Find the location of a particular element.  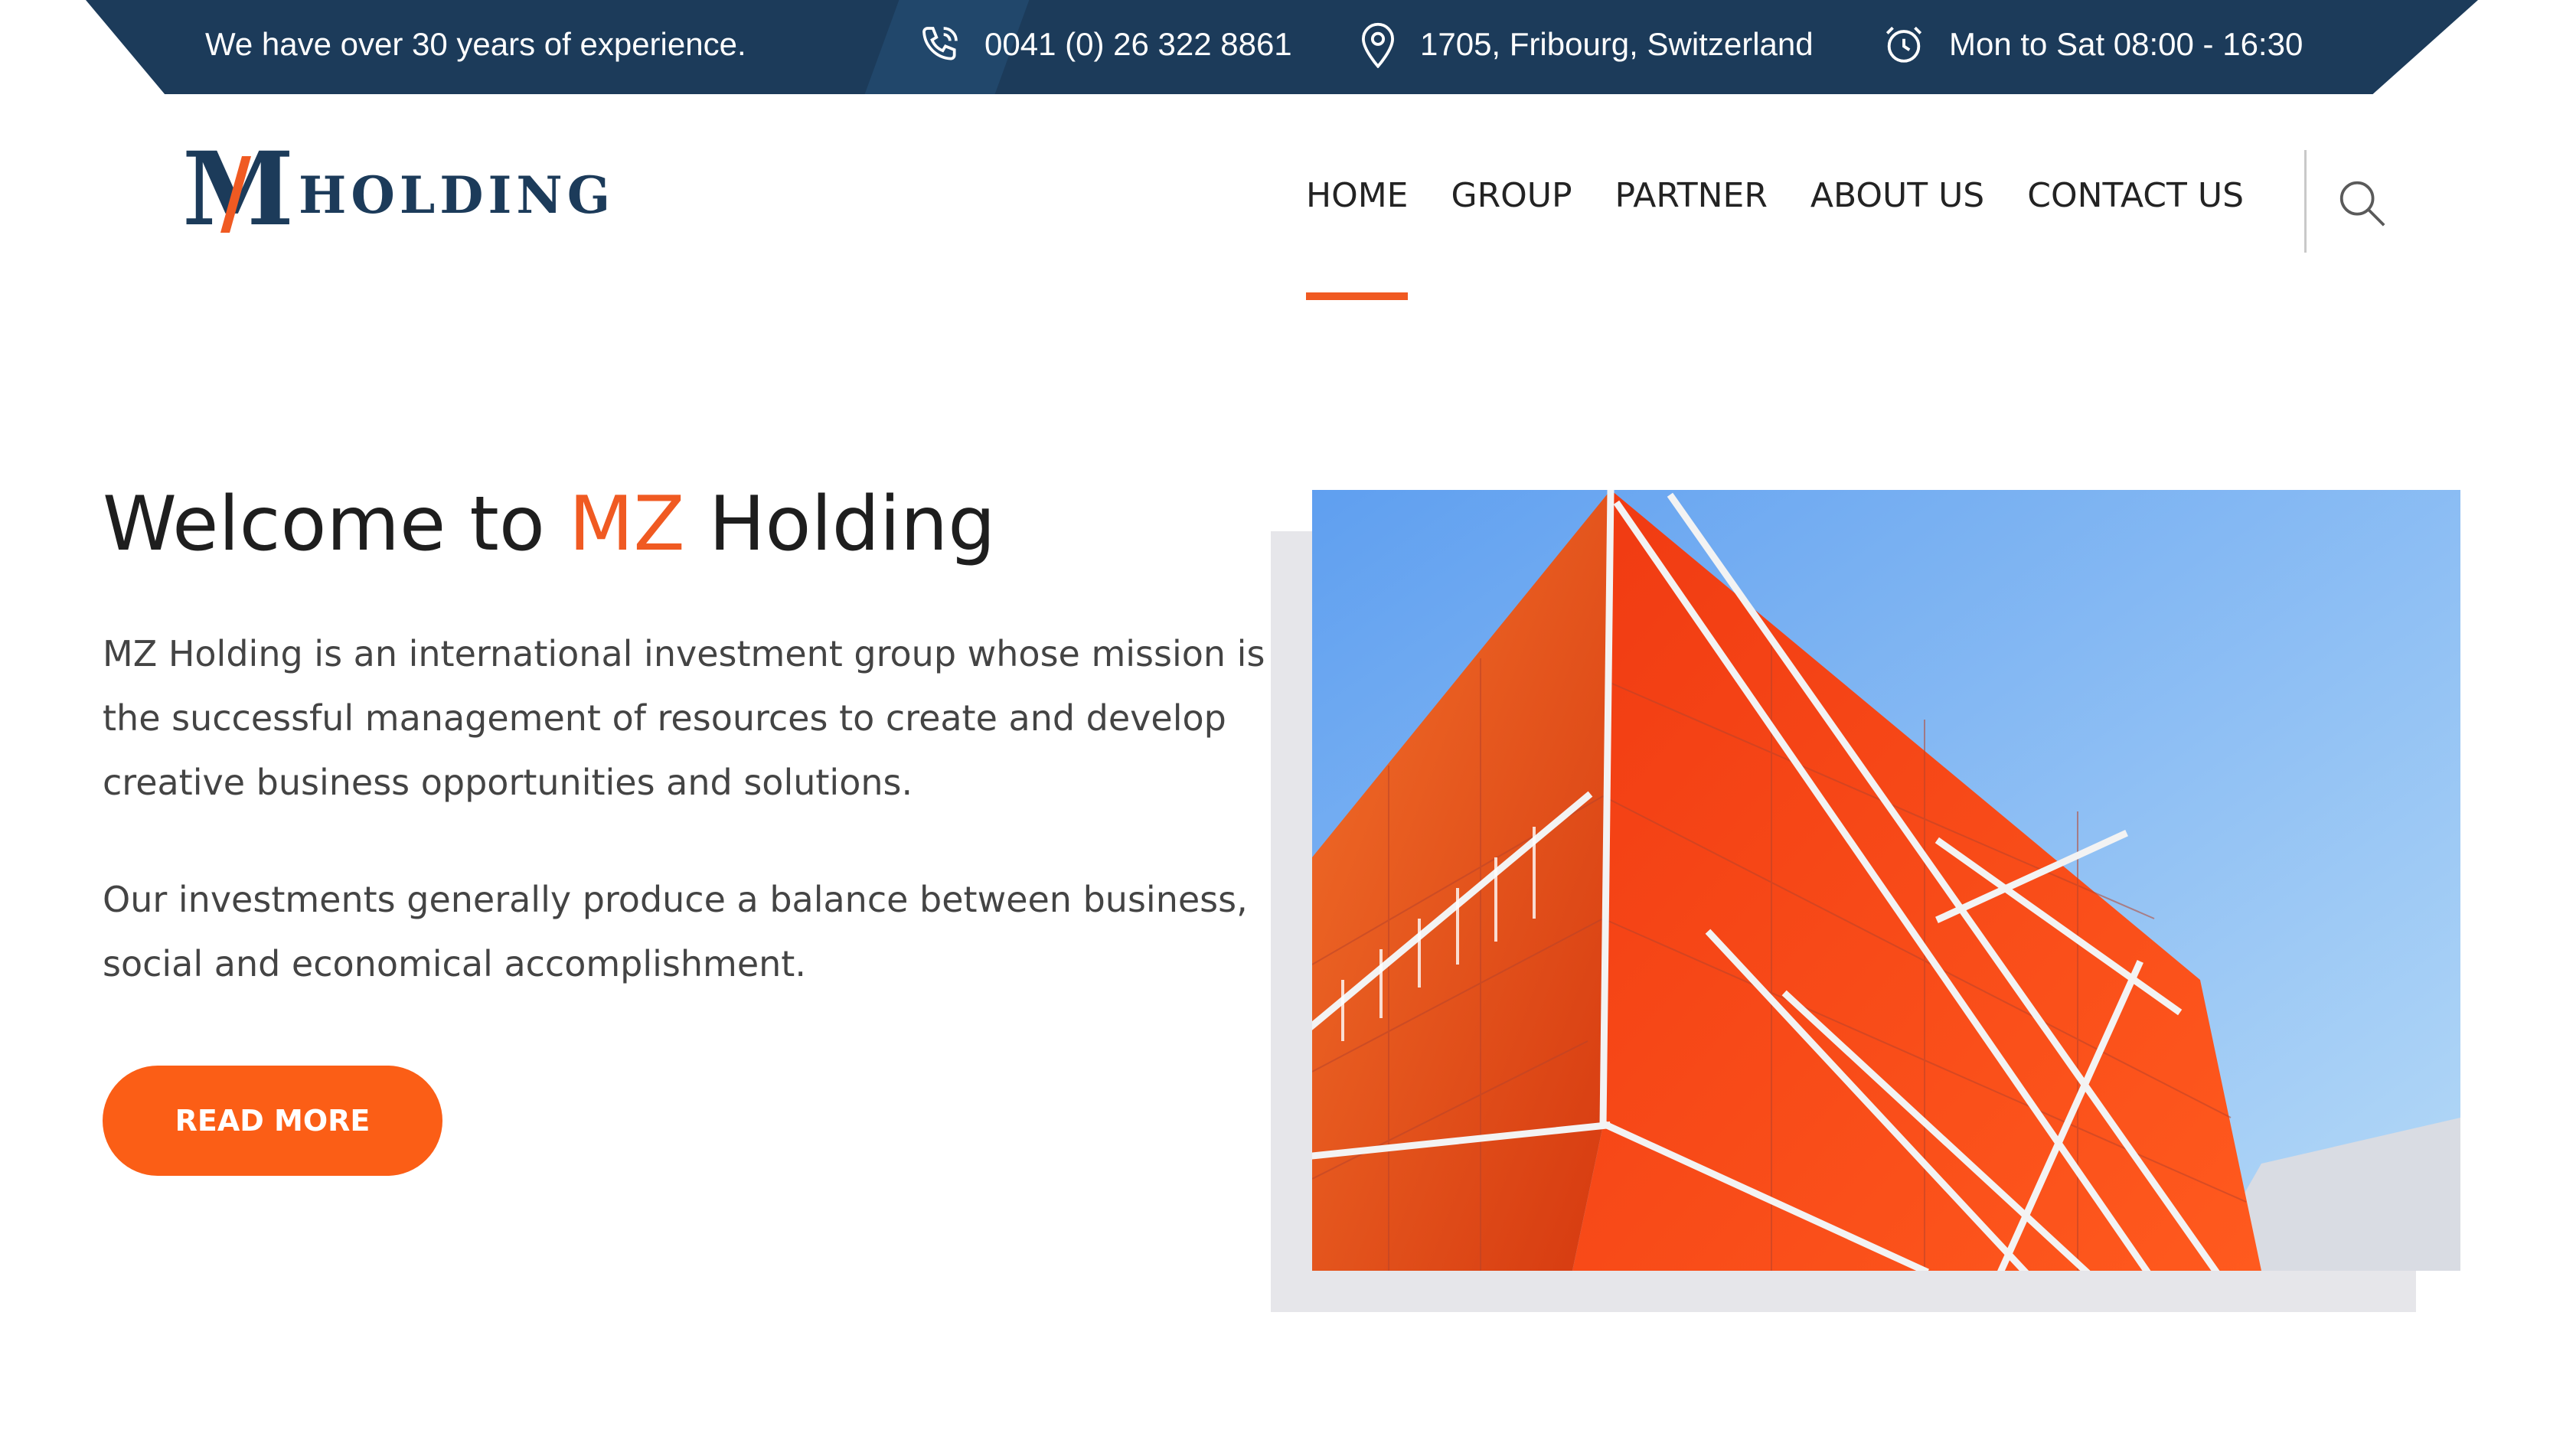

nav-item-contact-us: CONTACT US is located at coordinates (2135, 195).